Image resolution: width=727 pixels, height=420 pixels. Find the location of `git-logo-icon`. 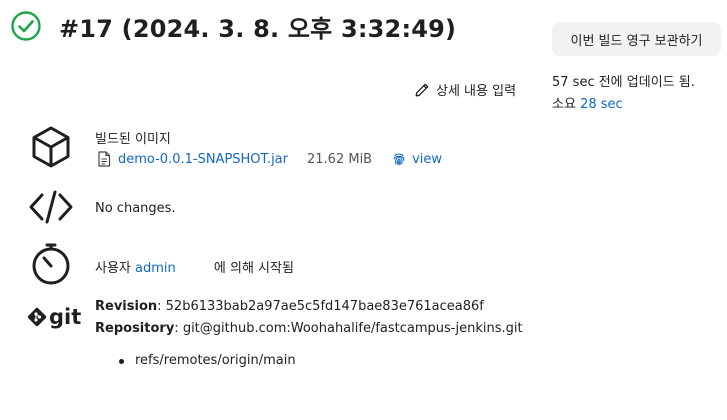

git-logo-icon is located at coordinates (37, 317).